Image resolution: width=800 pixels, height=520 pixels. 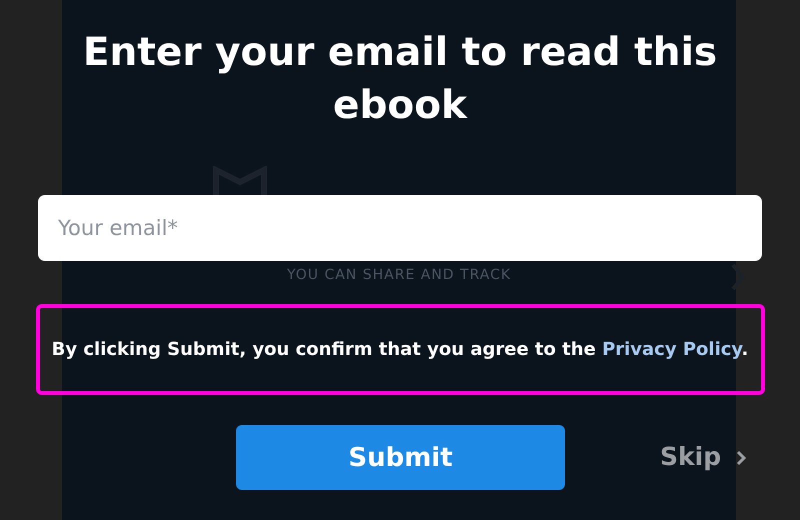 I want to click on tagline: YOU CAN SHARE AND TRACK, so click(x=399, y=275).